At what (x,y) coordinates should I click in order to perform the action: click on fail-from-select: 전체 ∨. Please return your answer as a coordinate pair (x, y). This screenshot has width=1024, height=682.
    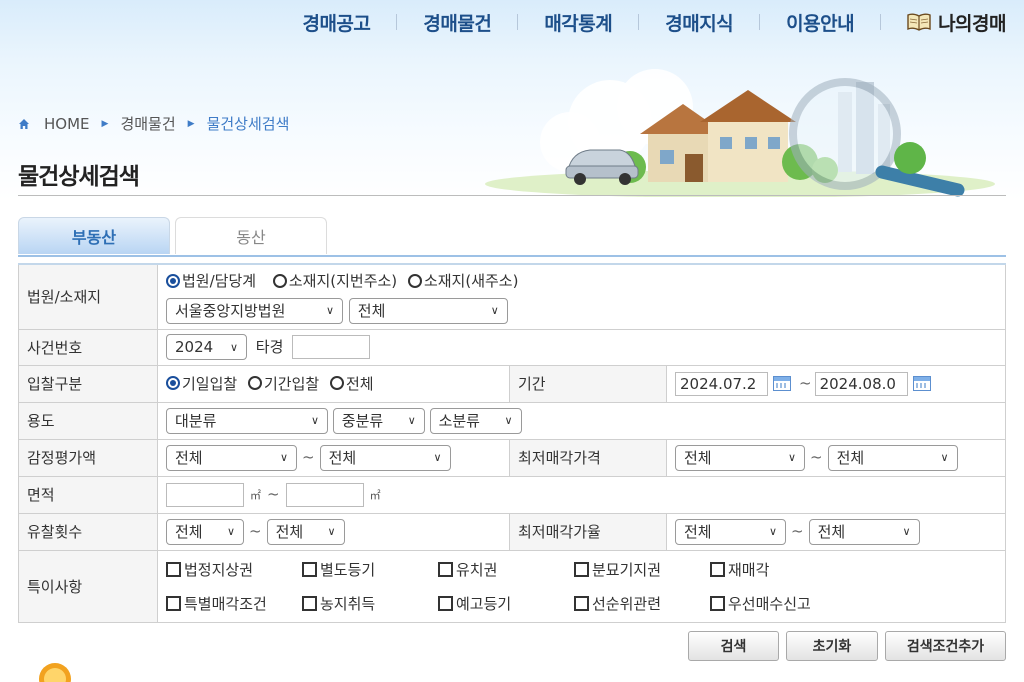
    Looking at the image, I should click on (205, 531).